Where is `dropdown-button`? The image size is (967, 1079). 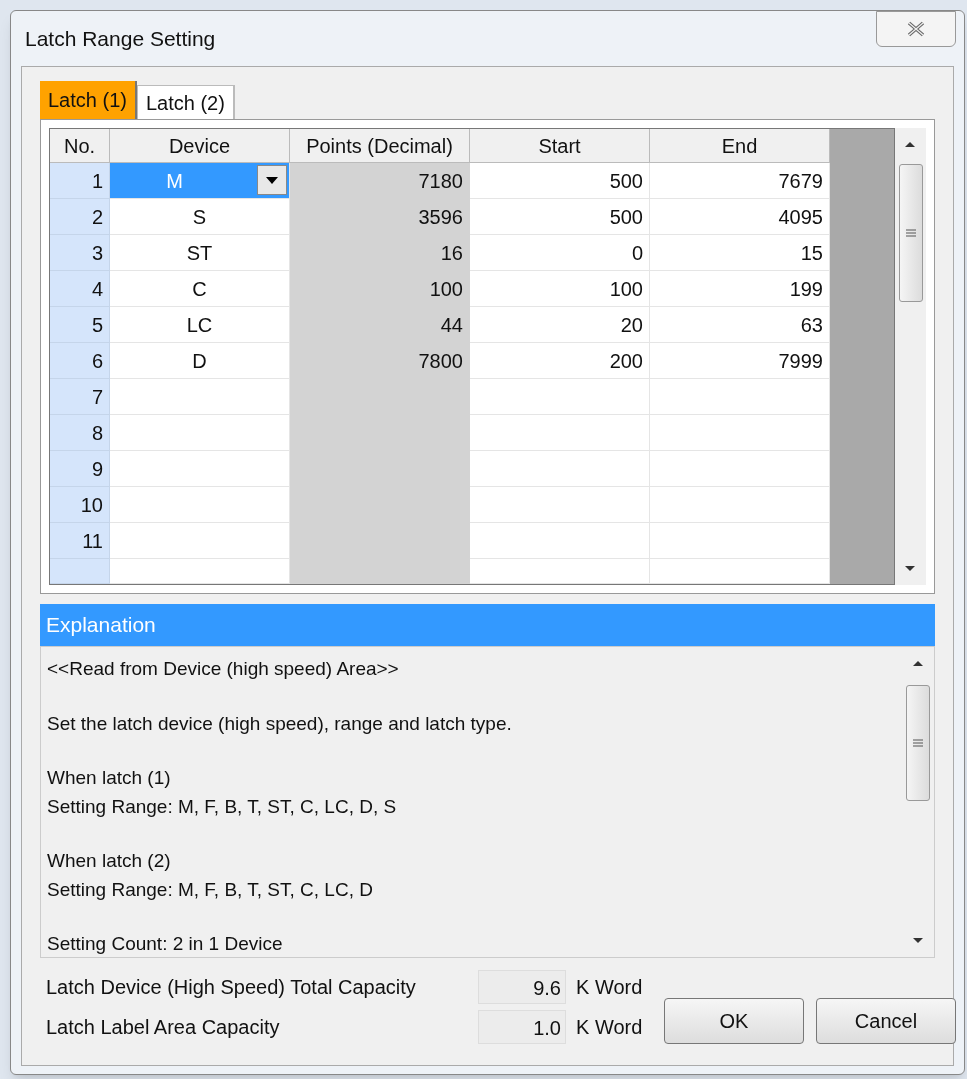
dropdown-button is located at coordinates (272, 180).